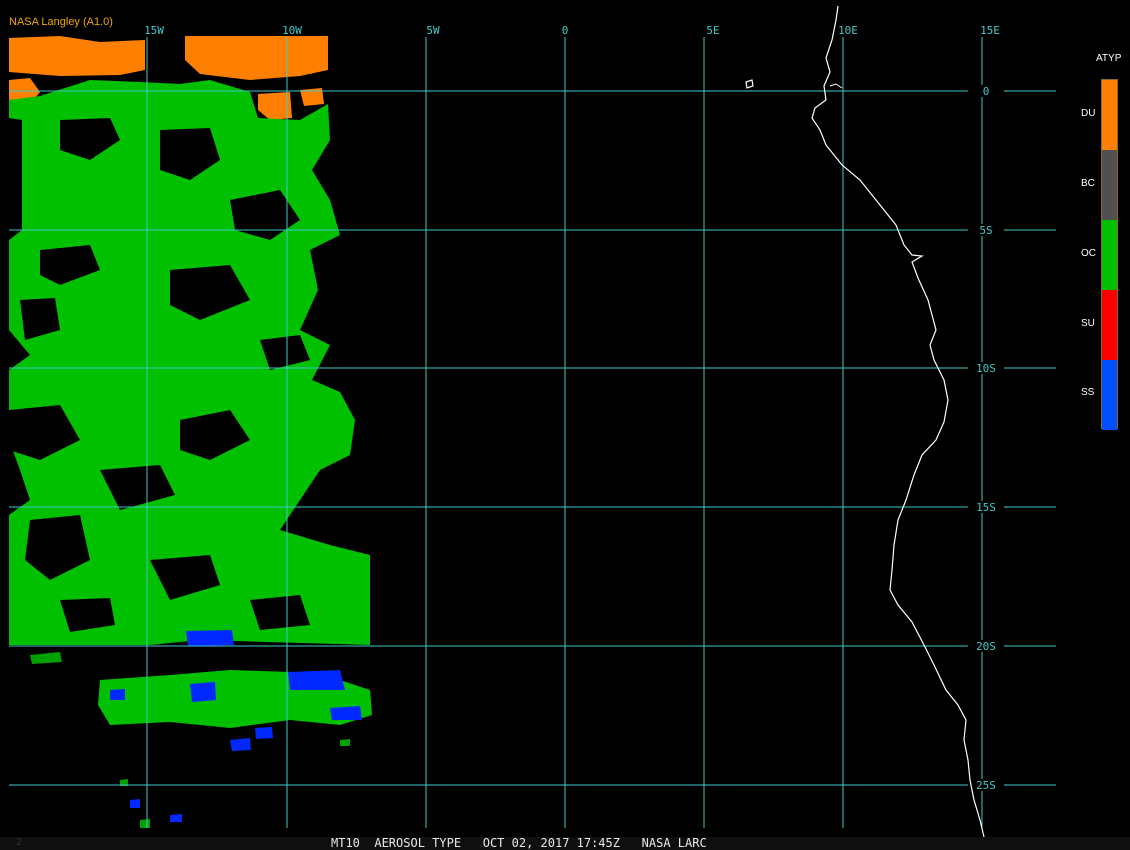 This screenshot has height=850, width=1130. Describe the element at coordinates (19, 842) in the screenshot. I see `frame-number: 2` at that location.